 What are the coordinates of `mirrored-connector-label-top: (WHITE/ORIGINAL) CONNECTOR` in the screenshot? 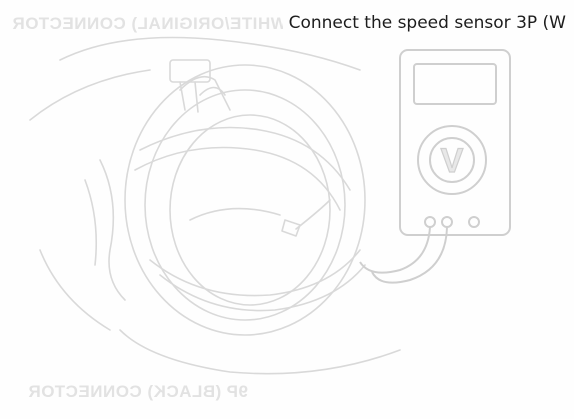 It's located at (152, 23).